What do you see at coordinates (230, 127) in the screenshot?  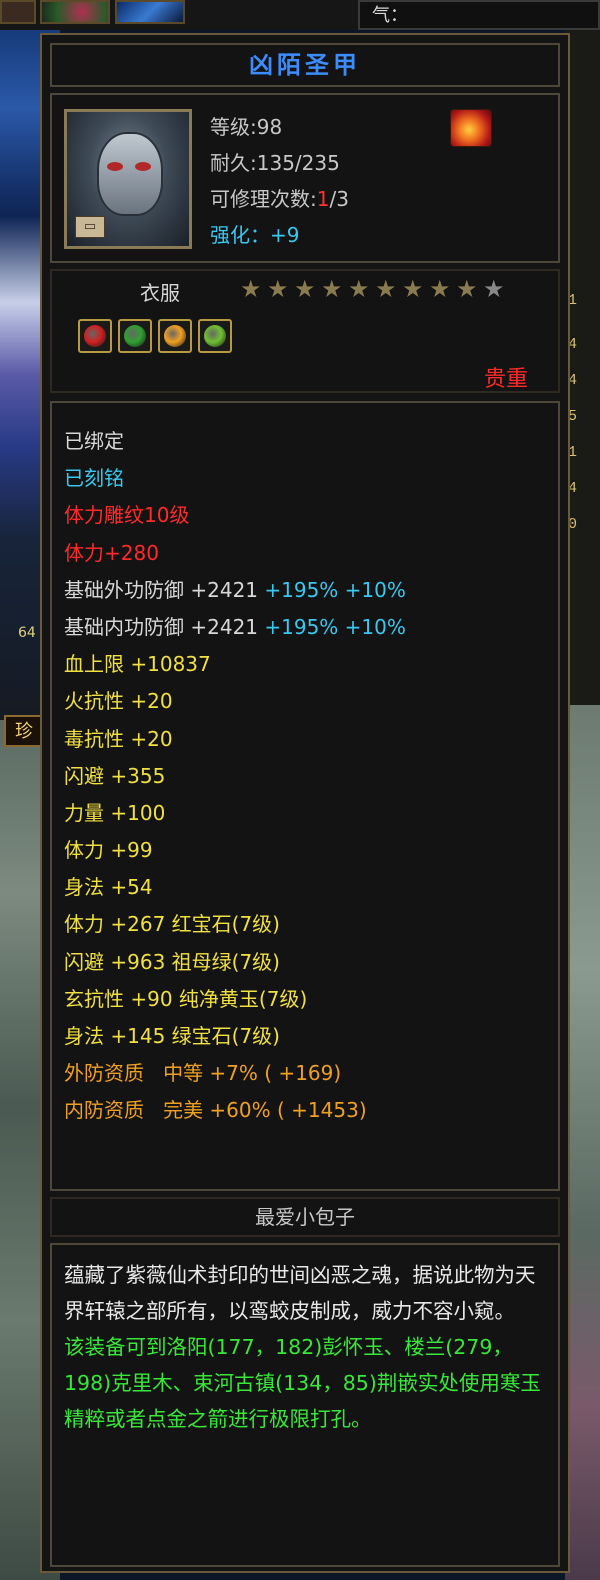 I see `level-label: 等级` at bounding box center [230, 127].